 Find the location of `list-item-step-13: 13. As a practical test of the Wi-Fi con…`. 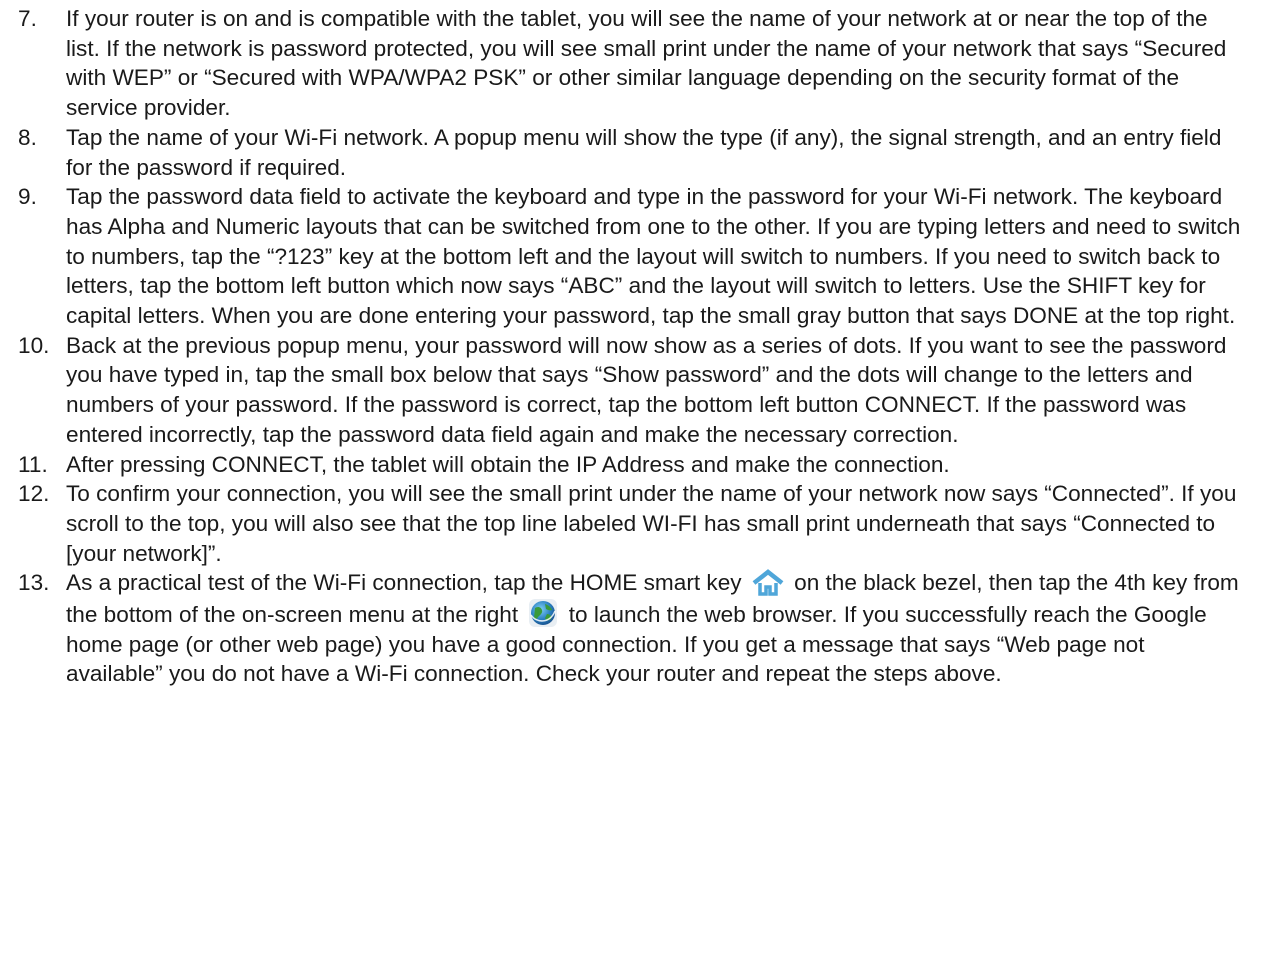

list-item-step-13: 13. As a practical test of the Wi-Fi con… is located at coordinates (630, 628).